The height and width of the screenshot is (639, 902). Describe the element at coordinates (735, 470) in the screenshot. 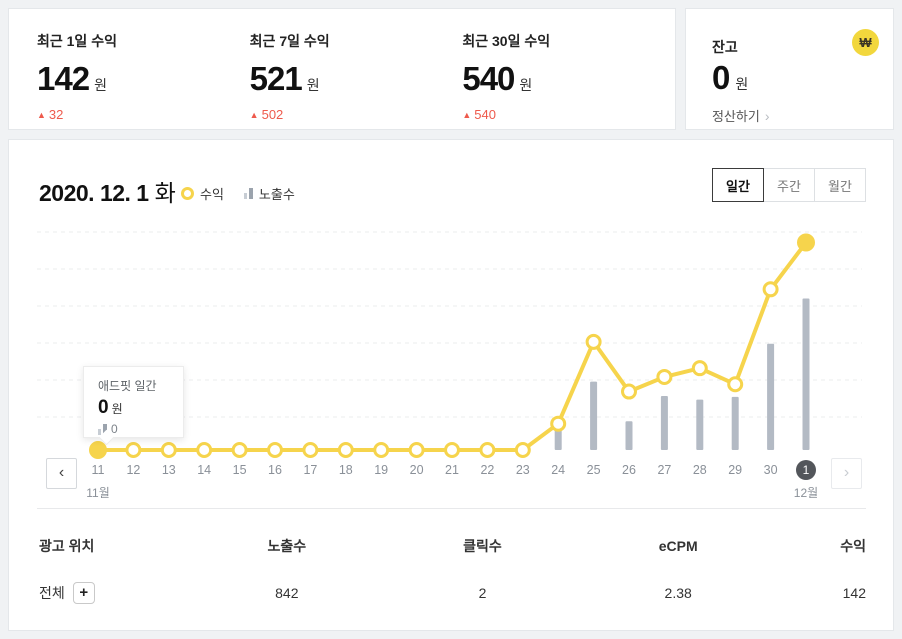

I see `axis-day: 29` at that location.